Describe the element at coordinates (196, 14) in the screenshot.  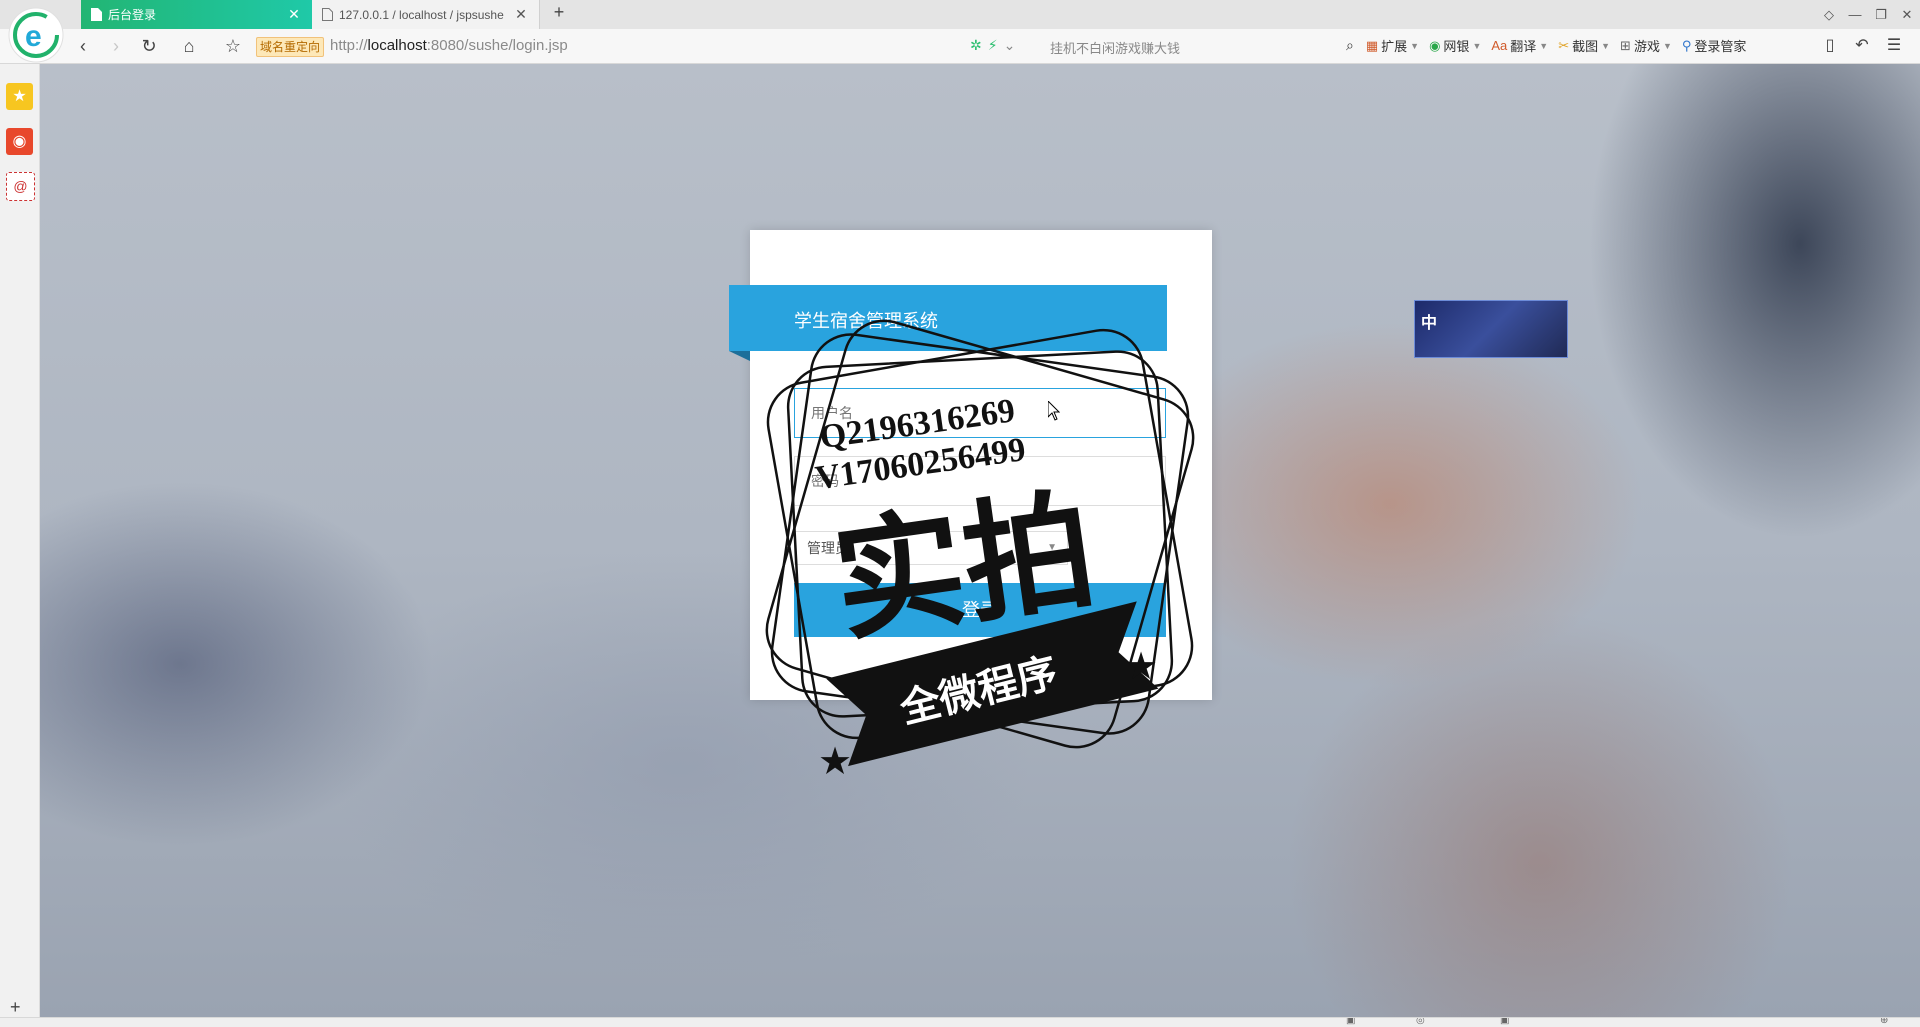
I see `tab-login: 后台登录 ✕` at that location.